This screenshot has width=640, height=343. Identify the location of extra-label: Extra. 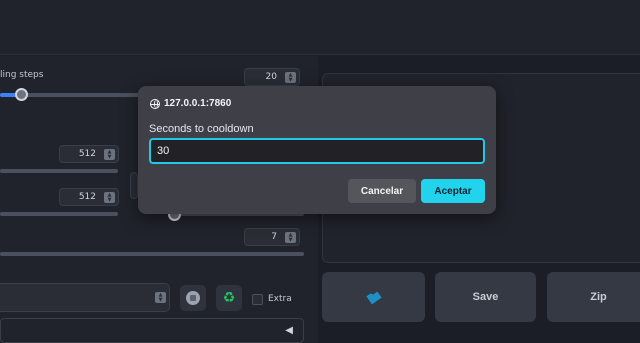
(280, 299).